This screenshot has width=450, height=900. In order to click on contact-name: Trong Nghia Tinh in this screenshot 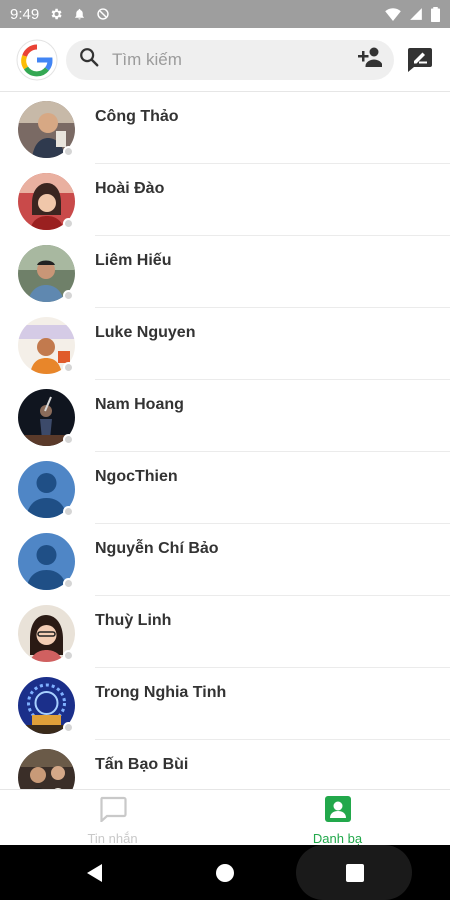, I will do `click(161, 692)`.